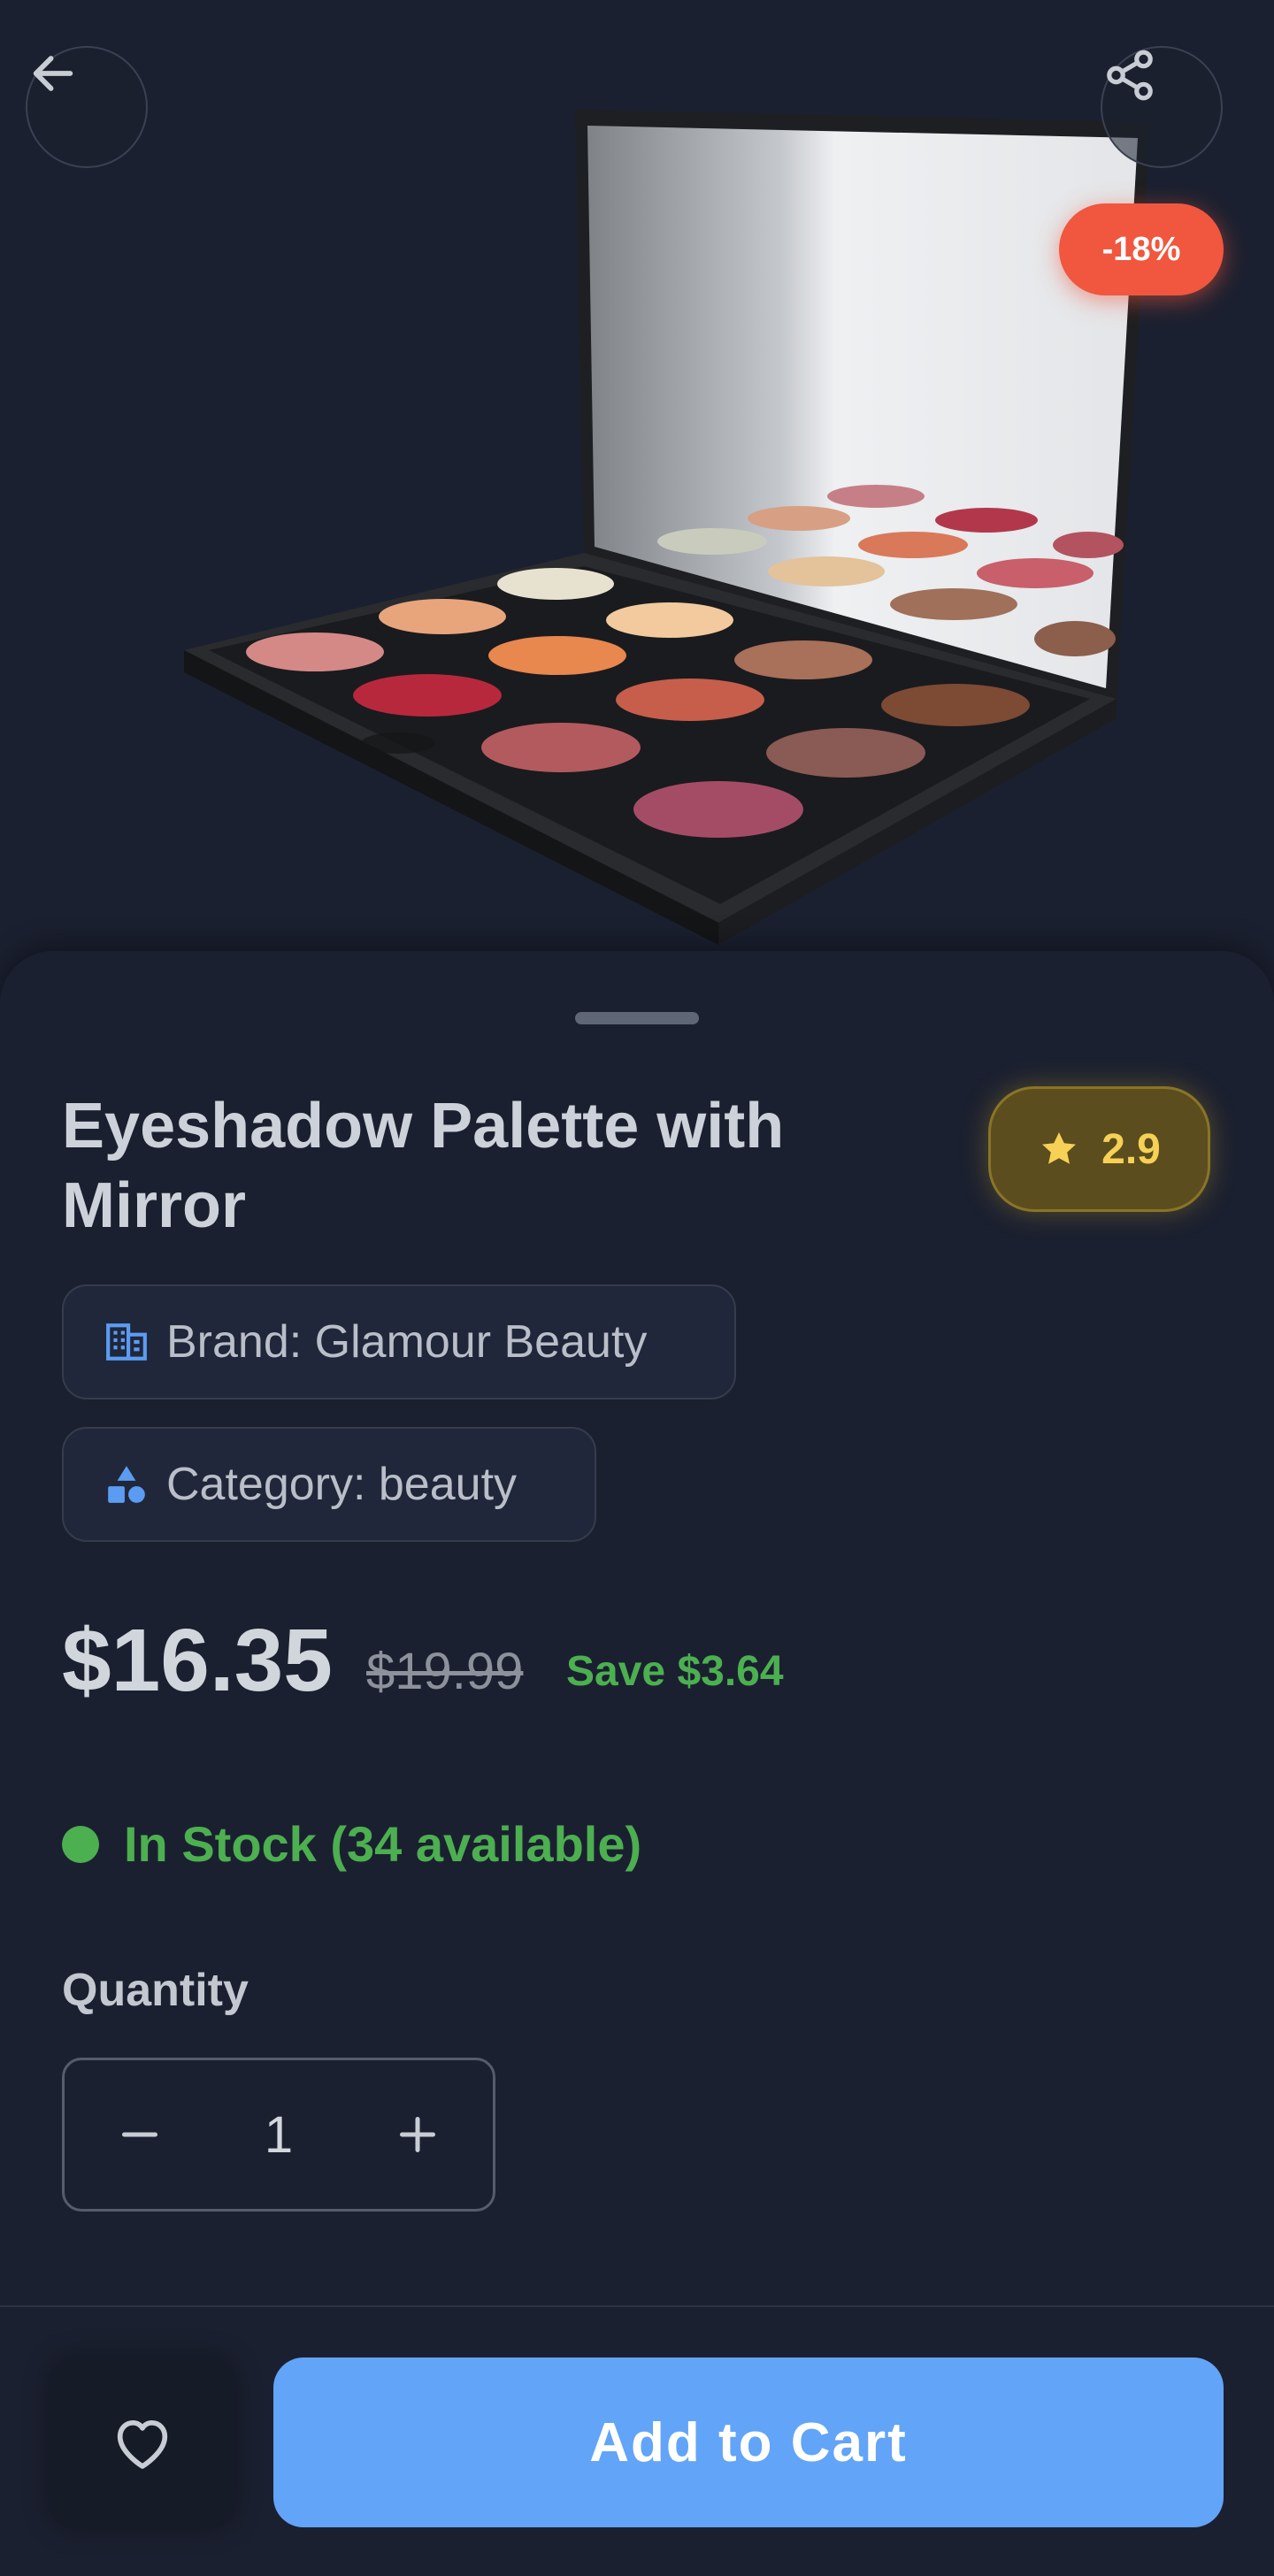 The width and height of the screenshot is (1274, 2576). What do you see at coordinates (383, 1844) in the screenshot?
I see `stock-text: In Stock (34 available)` at bounding box center [383, 1844].